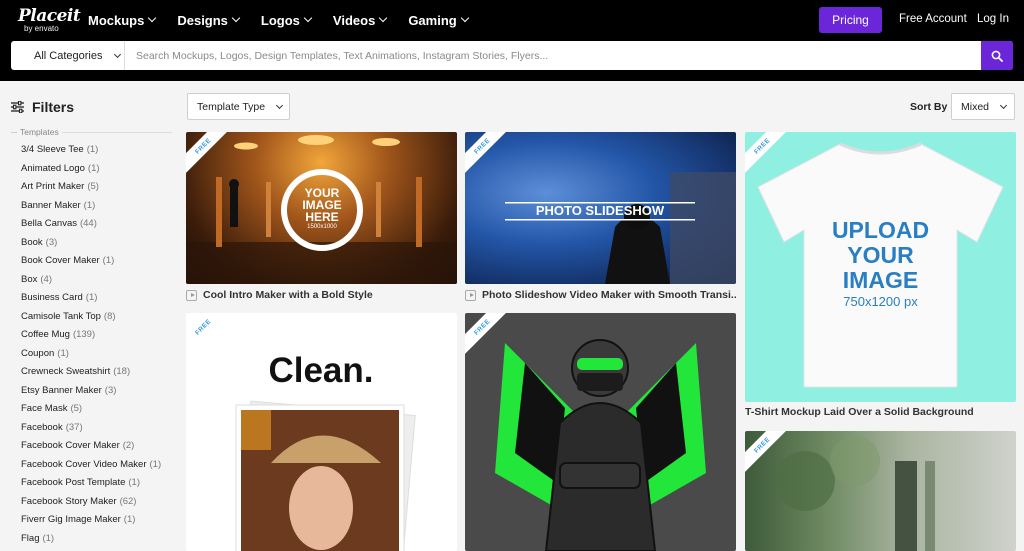 The height and width of the screenshot is (551, 1024). What do you see at coordinates (49, 19) in the screenshot?
I see `placeit-logo: Placeit by envato` at bounding box center [49, 19].